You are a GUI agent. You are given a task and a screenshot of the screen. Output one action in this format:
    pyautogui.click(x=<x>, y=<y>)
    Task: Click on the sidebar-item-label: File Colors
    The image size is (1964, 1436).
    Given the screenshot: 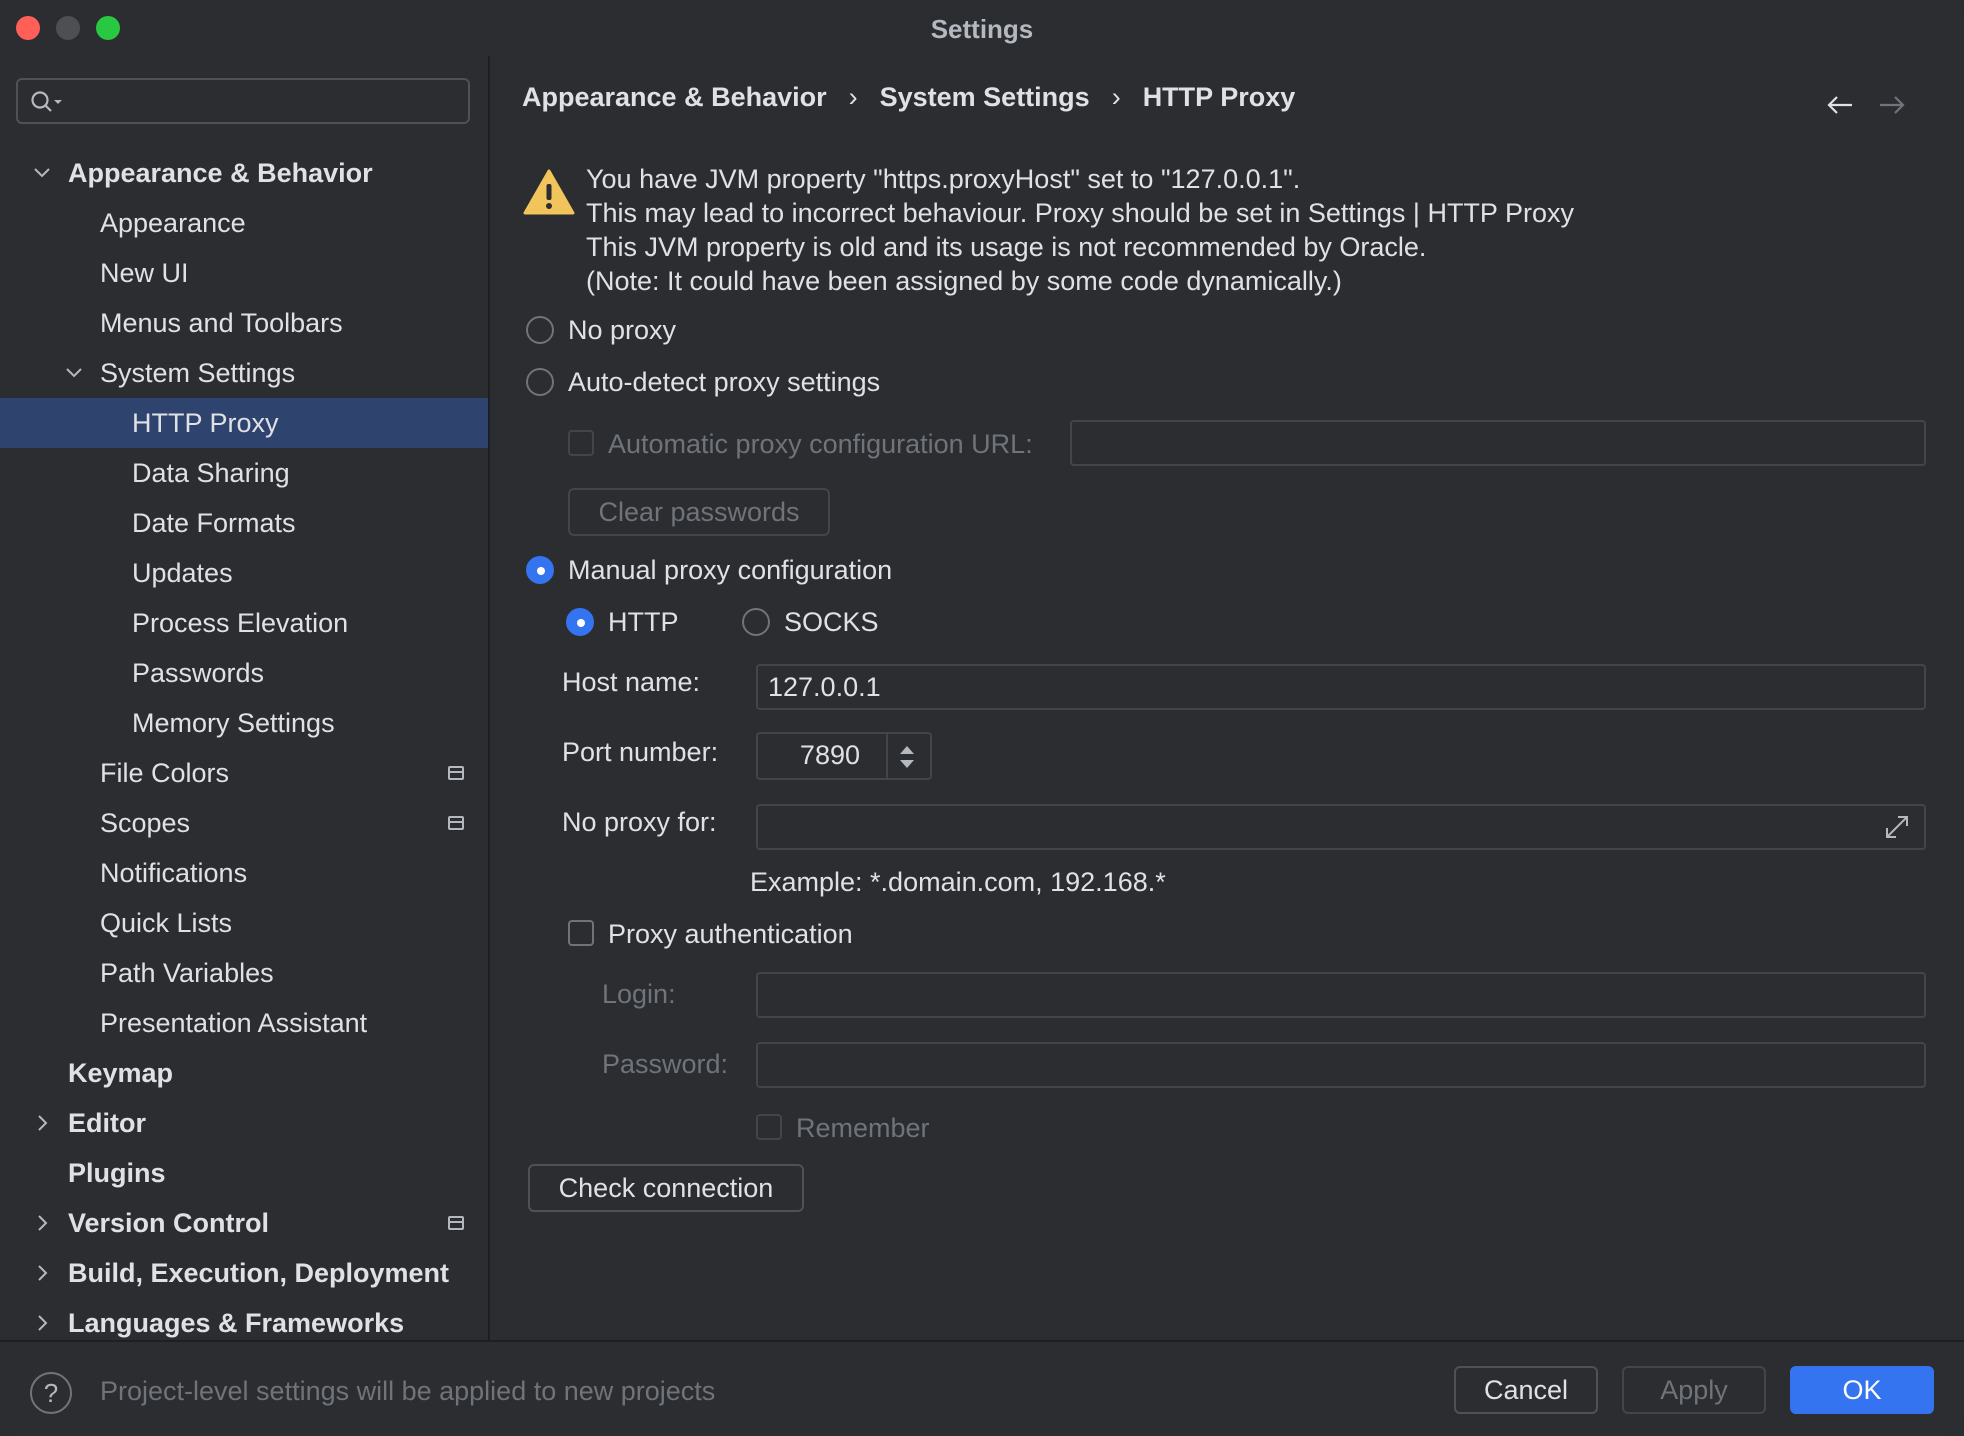 What is the action you would take?
    pyautogui.click(x=165, y=773)
    